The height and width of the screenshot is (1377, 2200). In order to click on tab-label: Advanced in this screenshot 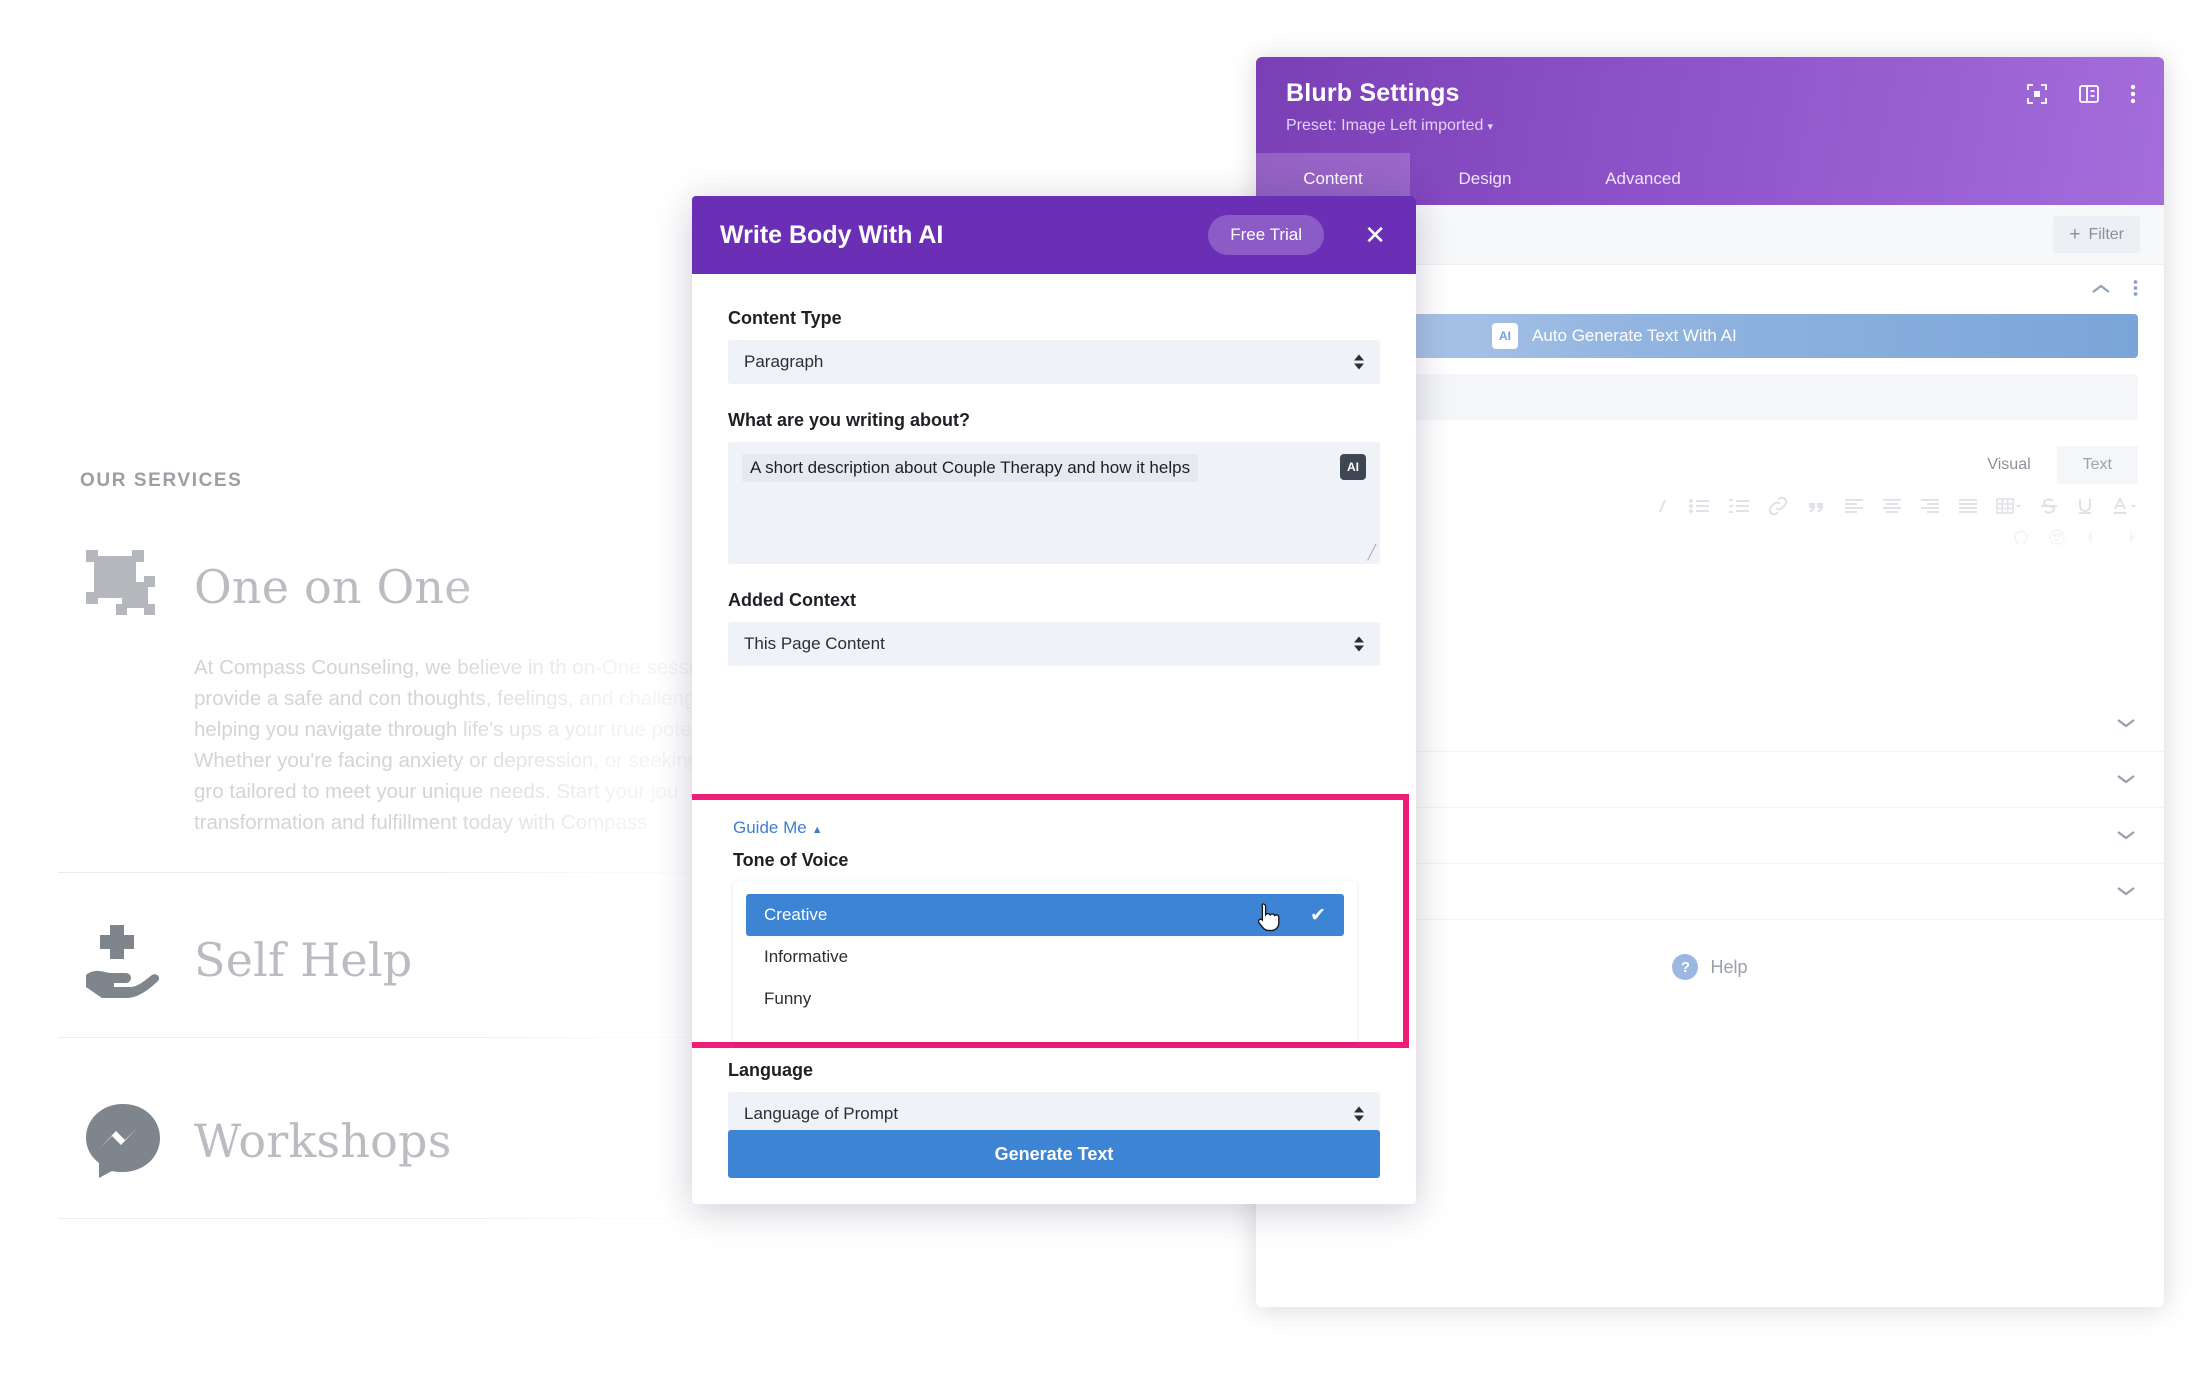, I will do `click(1643, 178)`.